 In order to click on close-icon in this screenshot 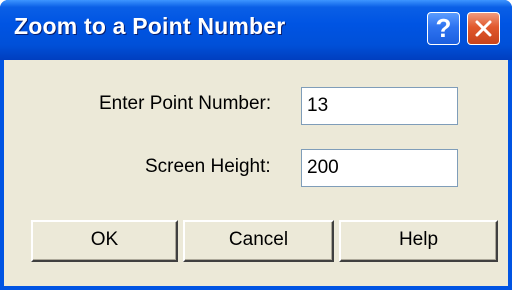, I will do `click(483, 28)`.